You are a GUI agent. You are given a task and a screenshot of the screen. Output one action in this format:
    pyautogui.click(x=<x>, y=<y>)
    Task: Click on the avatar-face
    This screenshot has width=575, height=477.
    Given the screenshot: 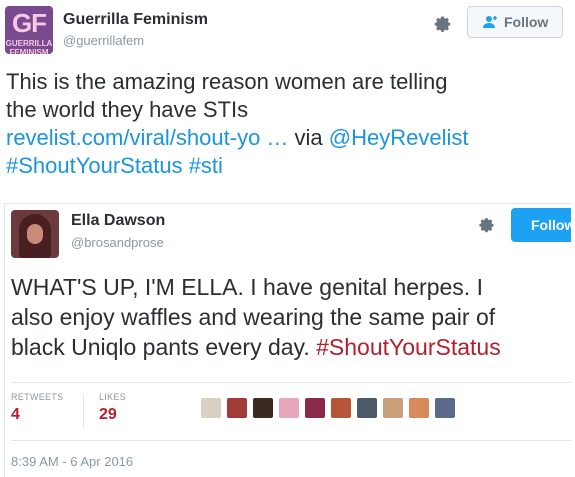 What is the action you would take?
    pyautogui.click(x=35, y=234)
    